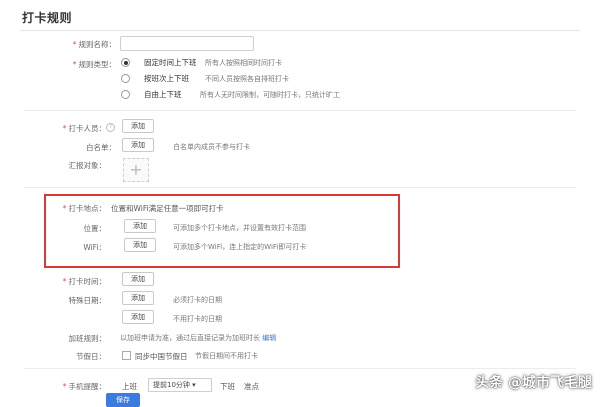  I want to click on radio-shift-desc: 不同人员按照各自排班打卡, so click(247, 79).